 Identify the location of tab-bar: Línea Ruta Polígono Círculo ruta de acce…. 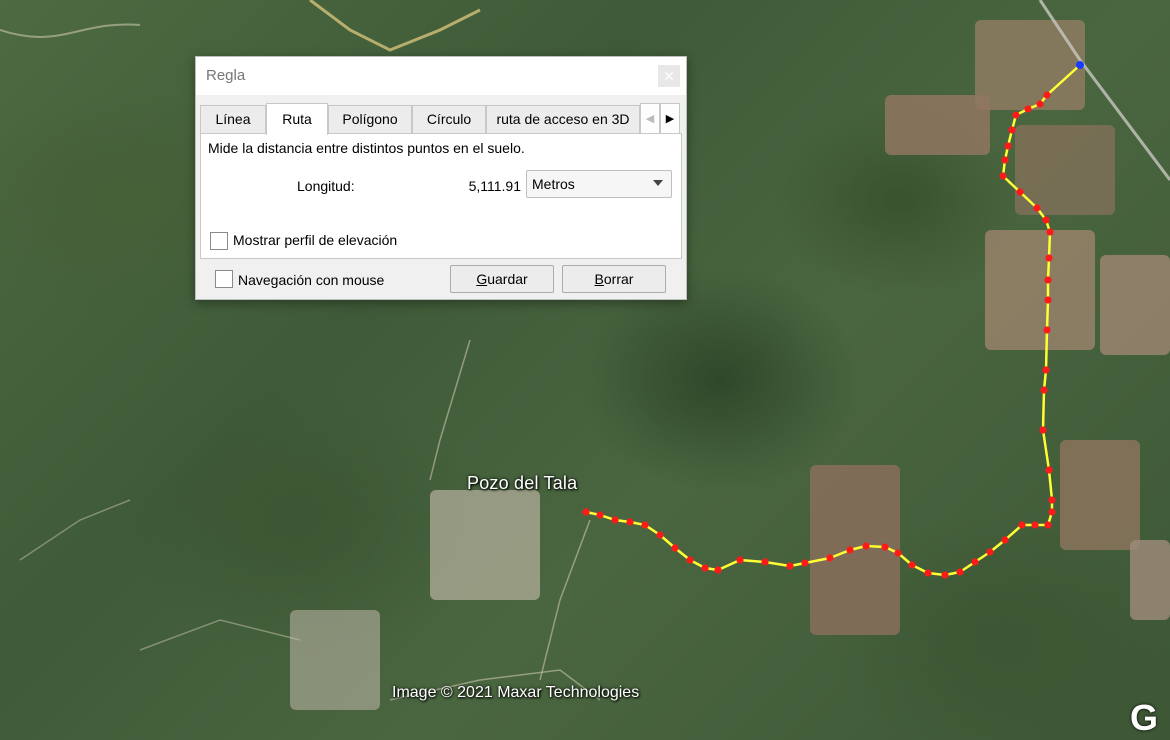
(441, 119).